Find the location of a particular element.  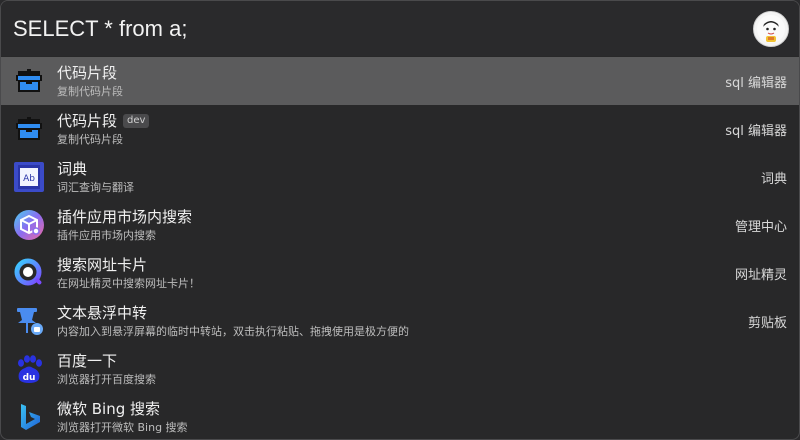

plugin-market-search-icon is located at coordinates (29, 225).